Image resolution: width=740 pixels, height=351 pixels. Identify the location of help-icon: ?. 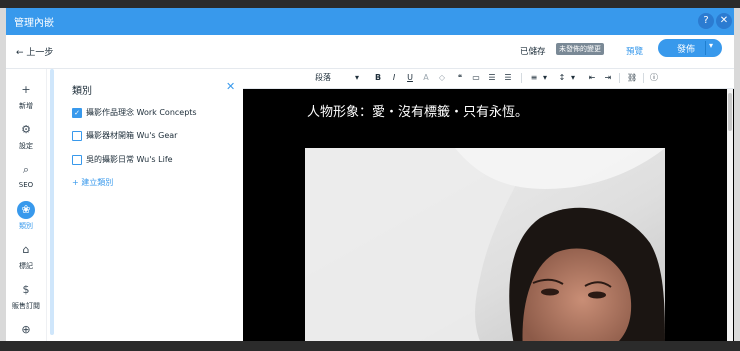
(706, 21).